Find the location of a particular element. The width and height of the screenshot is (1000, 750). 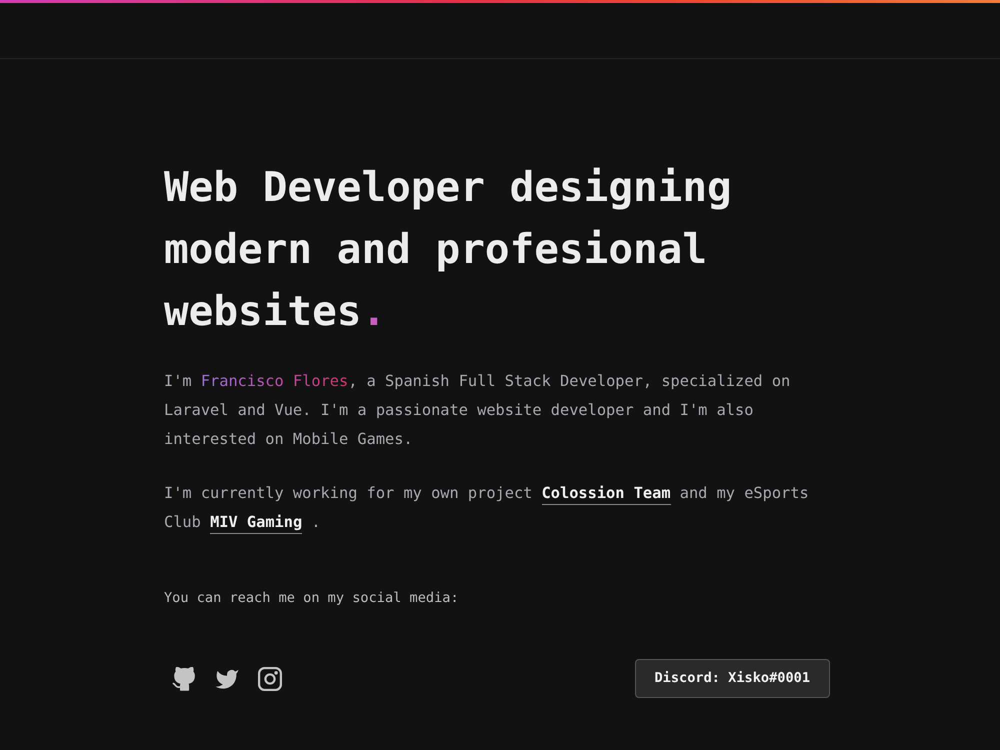

octocat-icon is located at coordinates (184, 678).